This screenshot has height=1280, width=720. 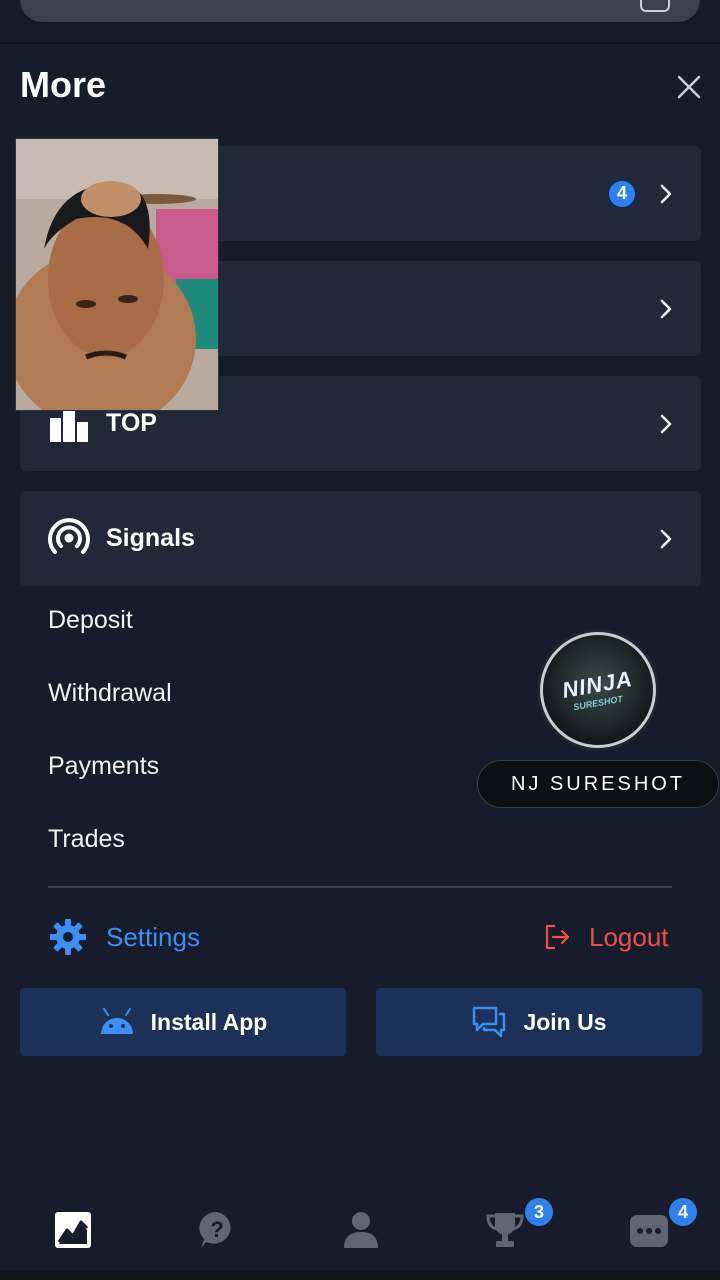 I want to click on trades-link: Trades, so click(x=86, y=839).